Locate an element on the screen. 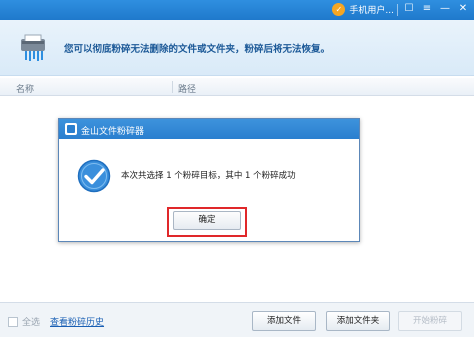 This screenshot has height=337, width=474. success-check-icon is located at coordinates (94, 176).